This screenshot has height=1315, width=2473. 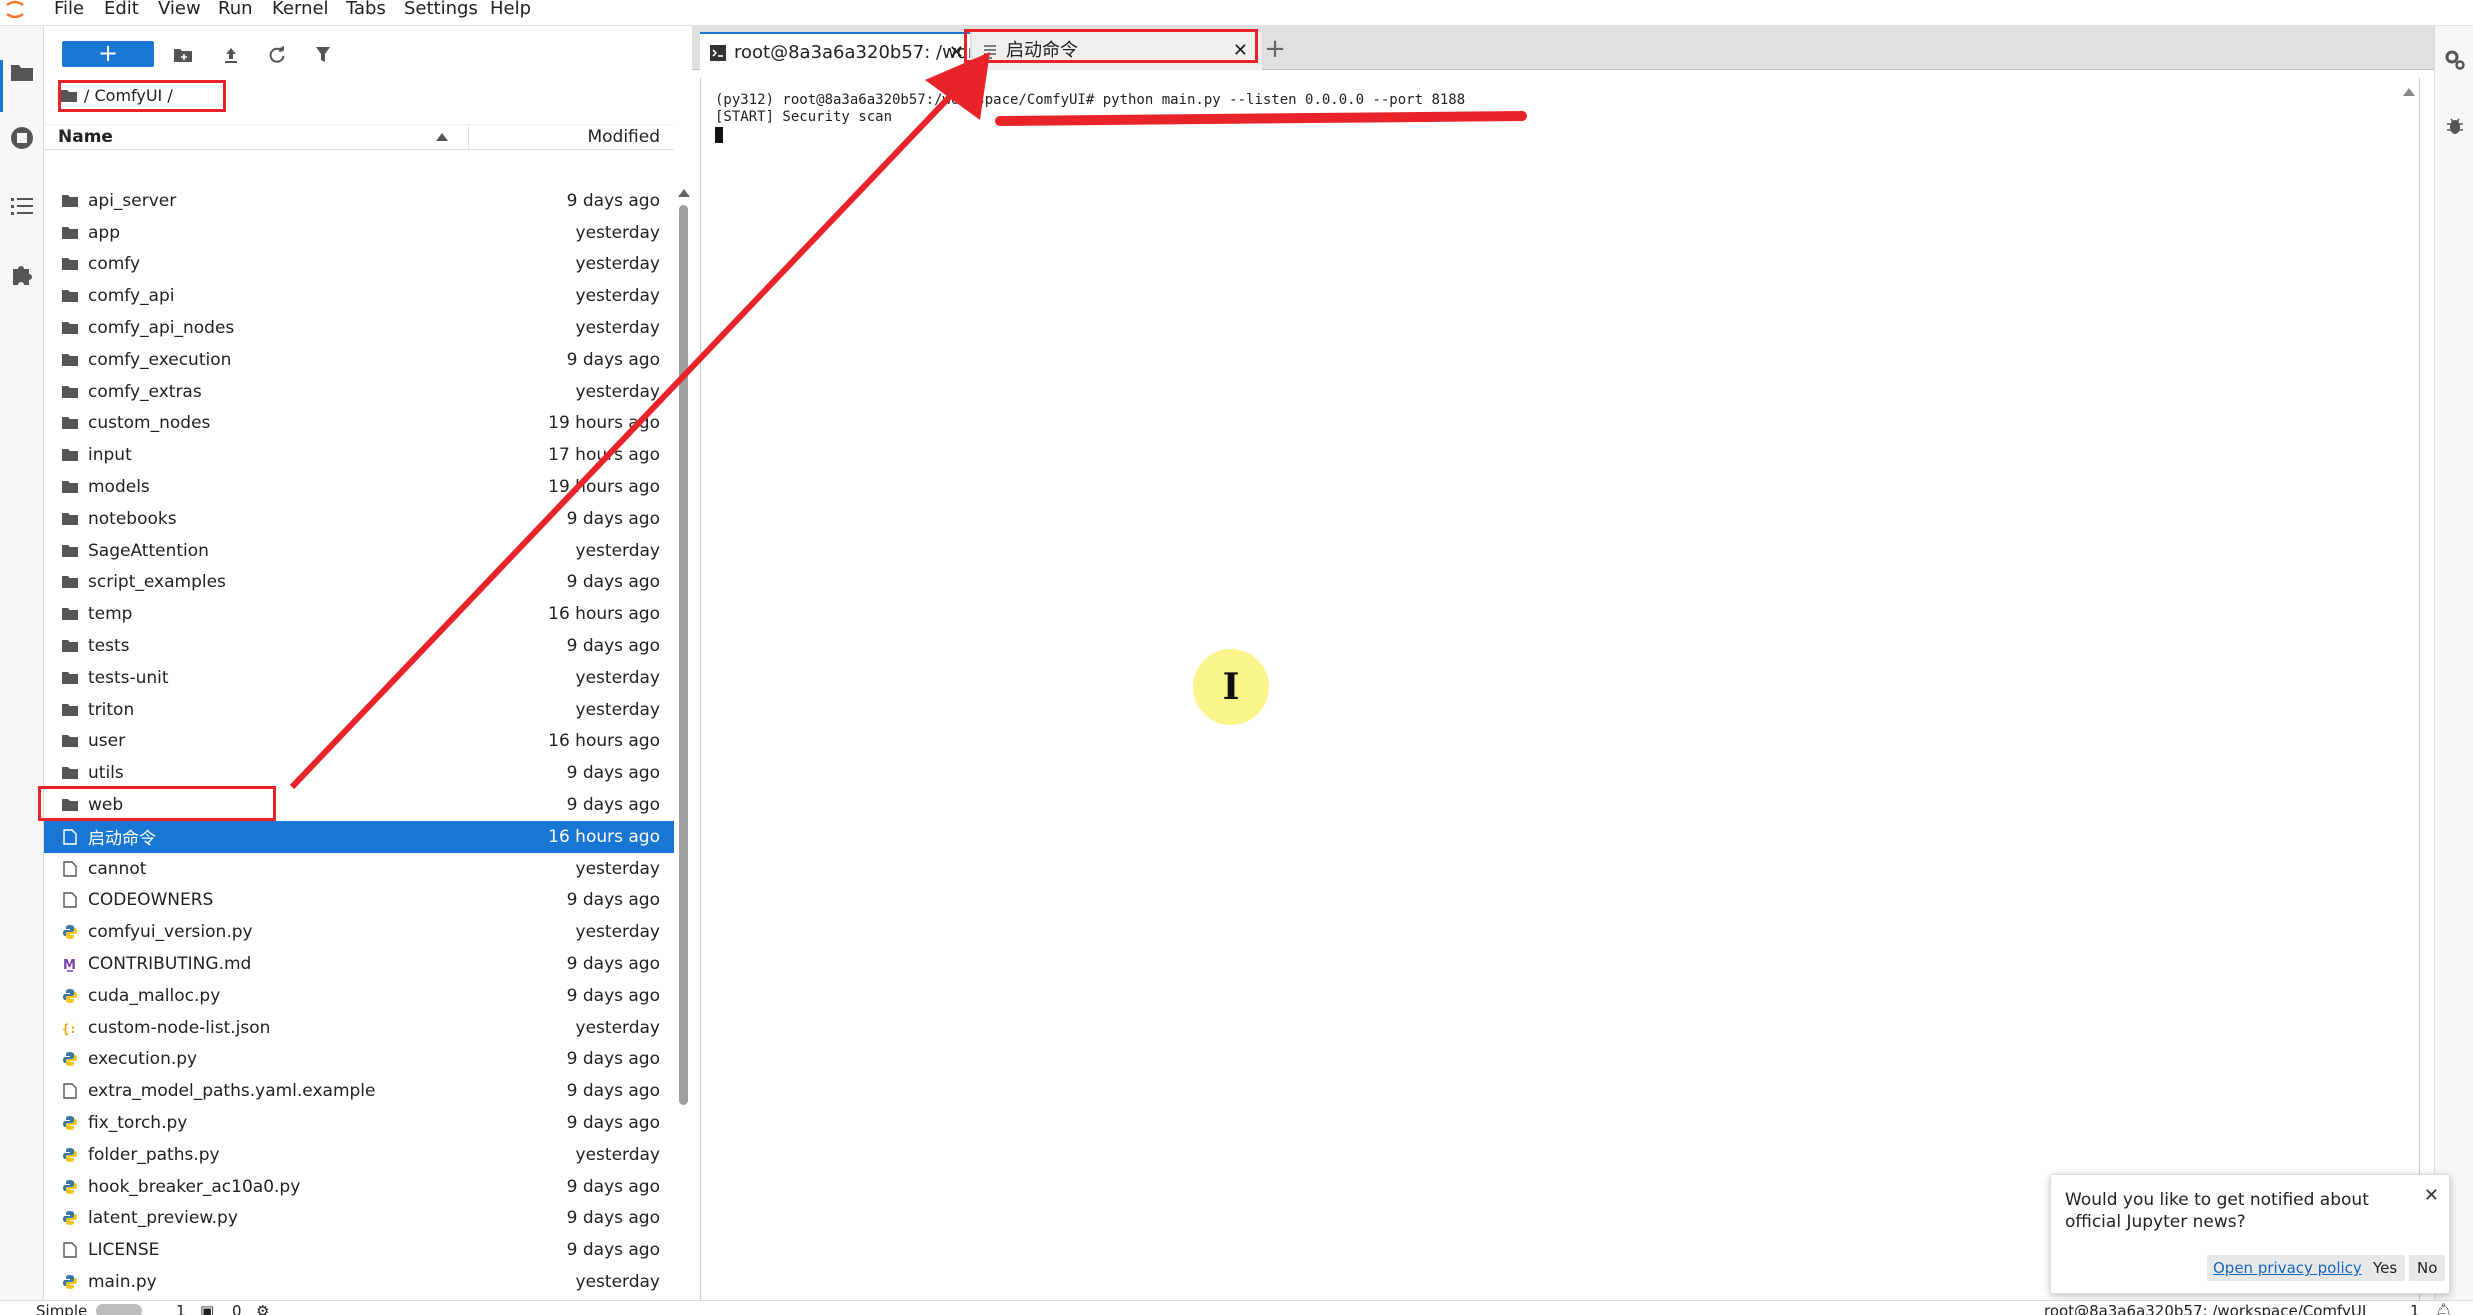 I want to click on file-row: temp 16 hours ago, so click(x=359, y=614).